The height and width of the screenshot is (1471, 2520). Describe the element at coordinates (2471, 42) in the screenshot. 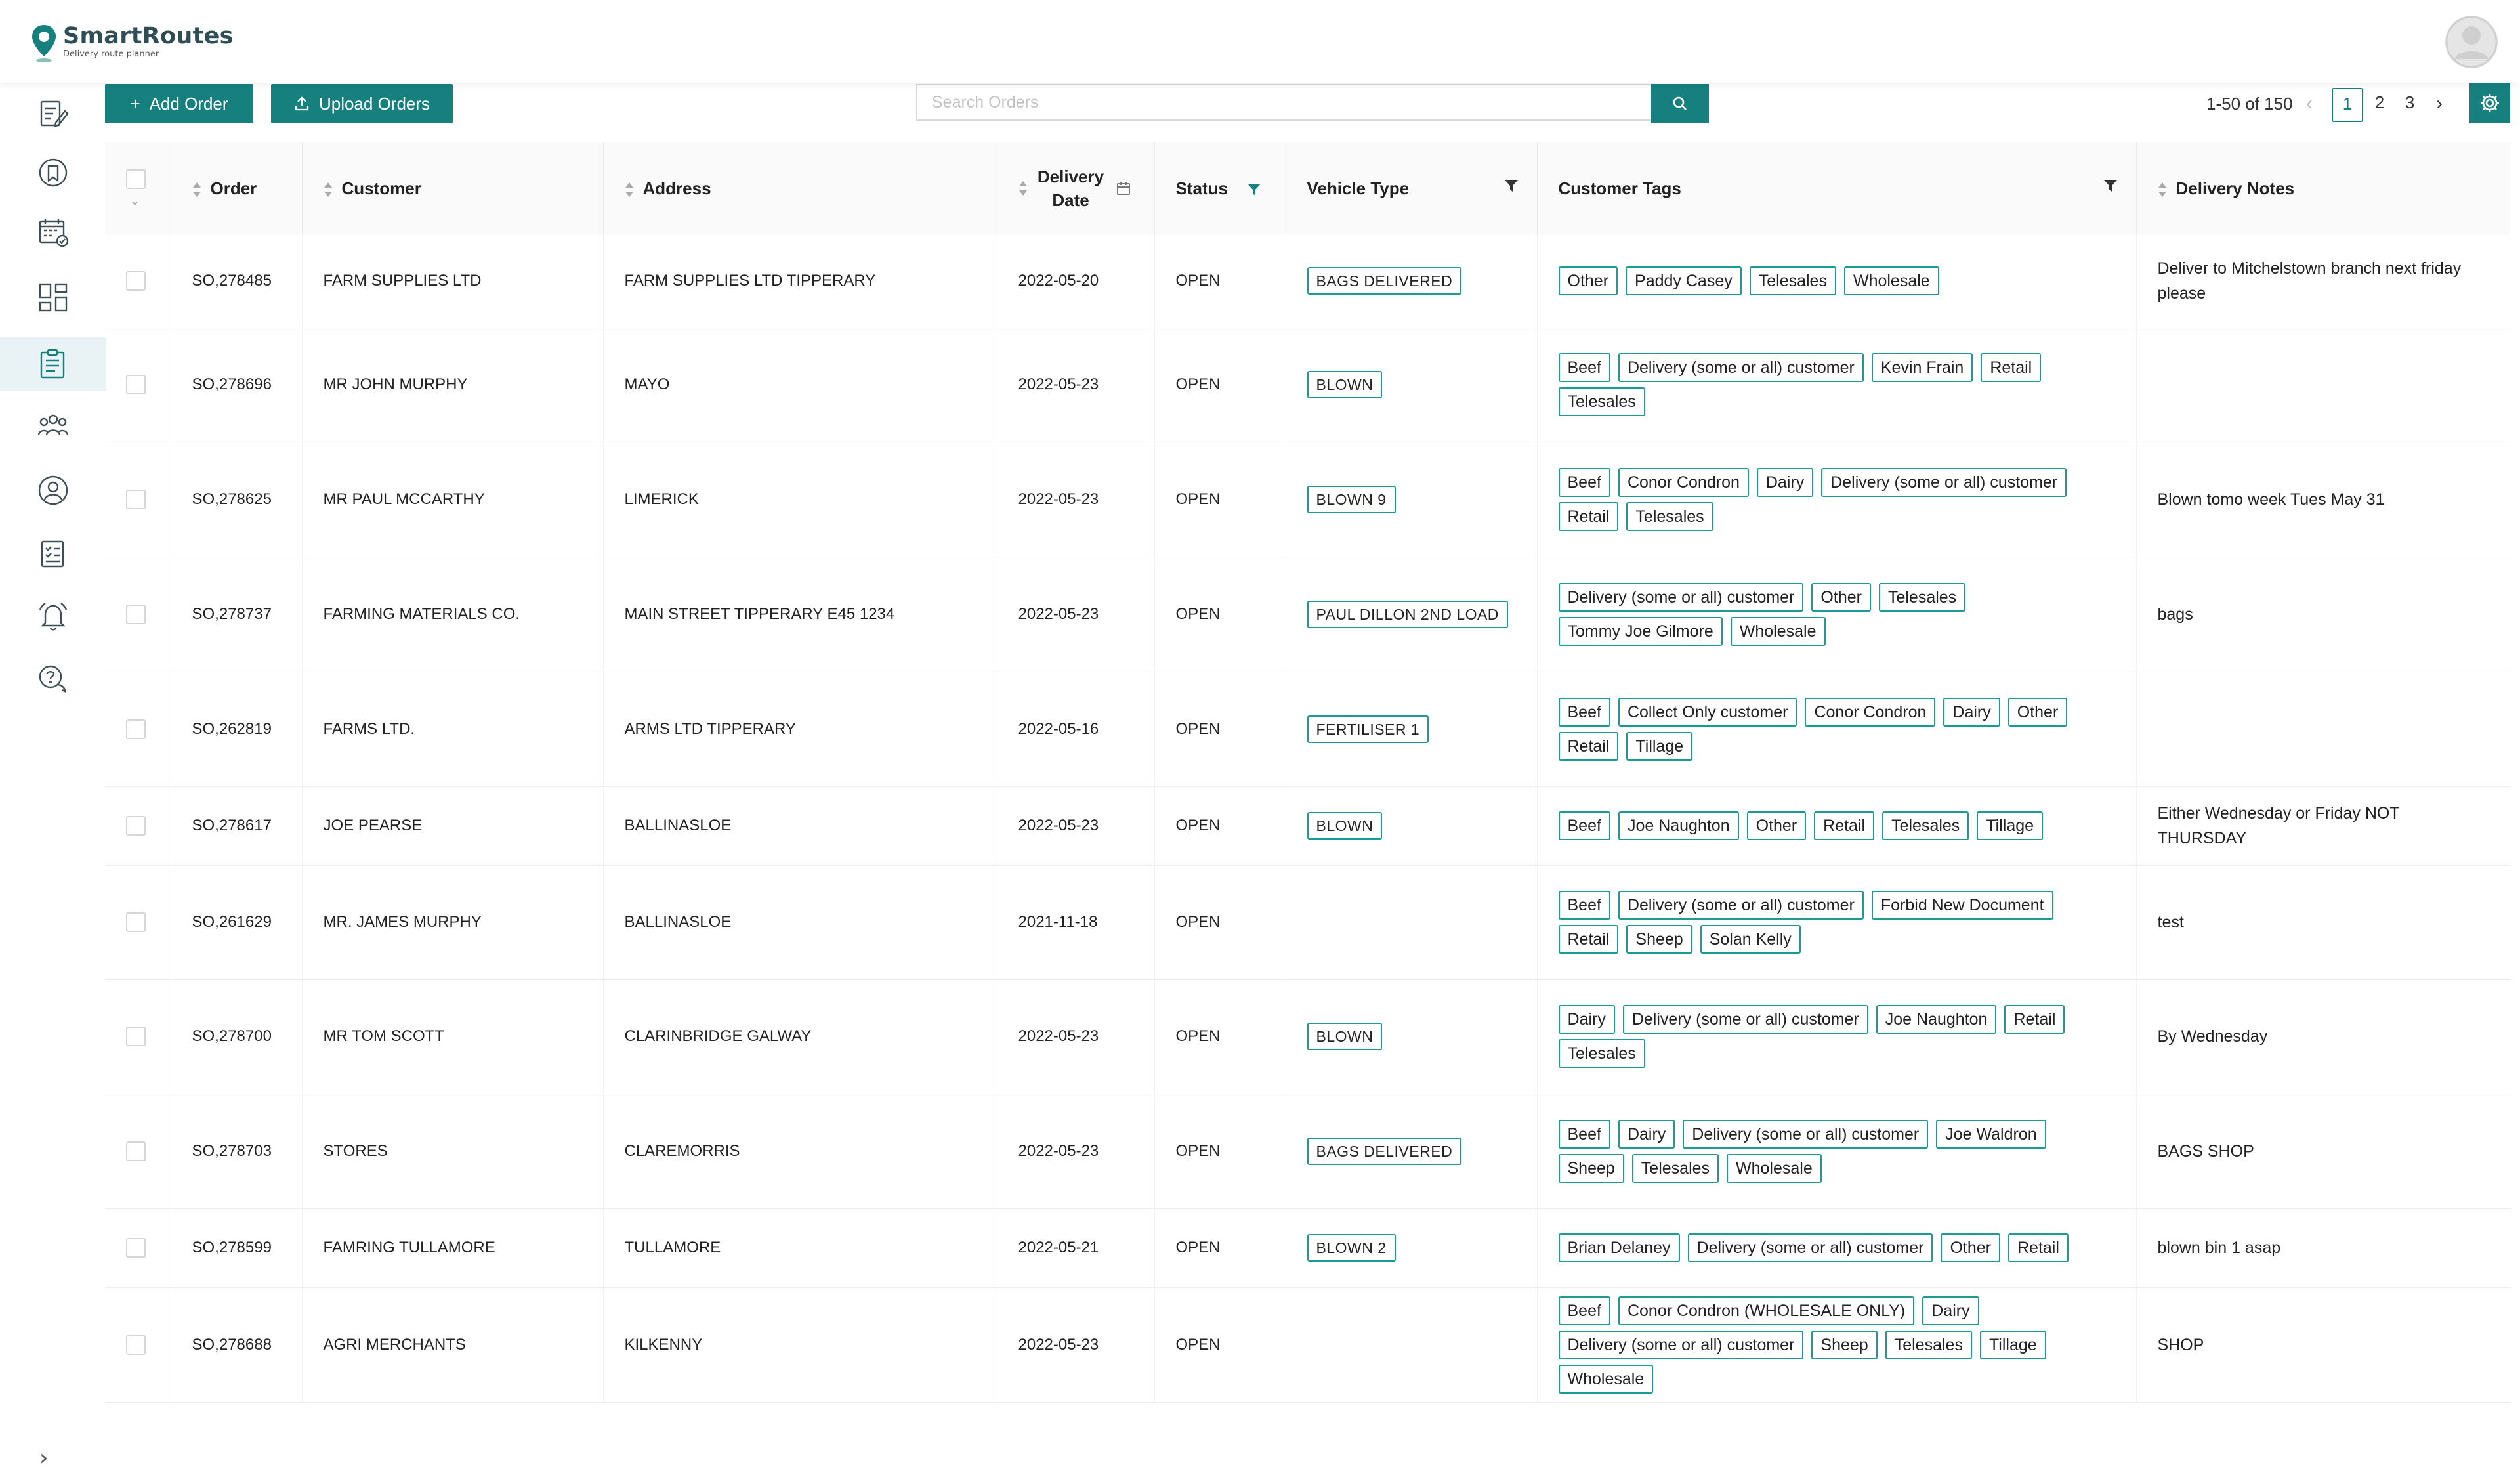

I see `user-avatar` at that location.